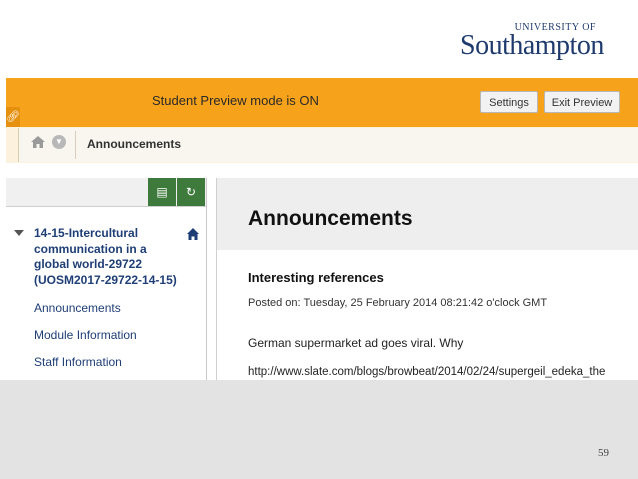  I want to click on home-icon, so click(38, 142).